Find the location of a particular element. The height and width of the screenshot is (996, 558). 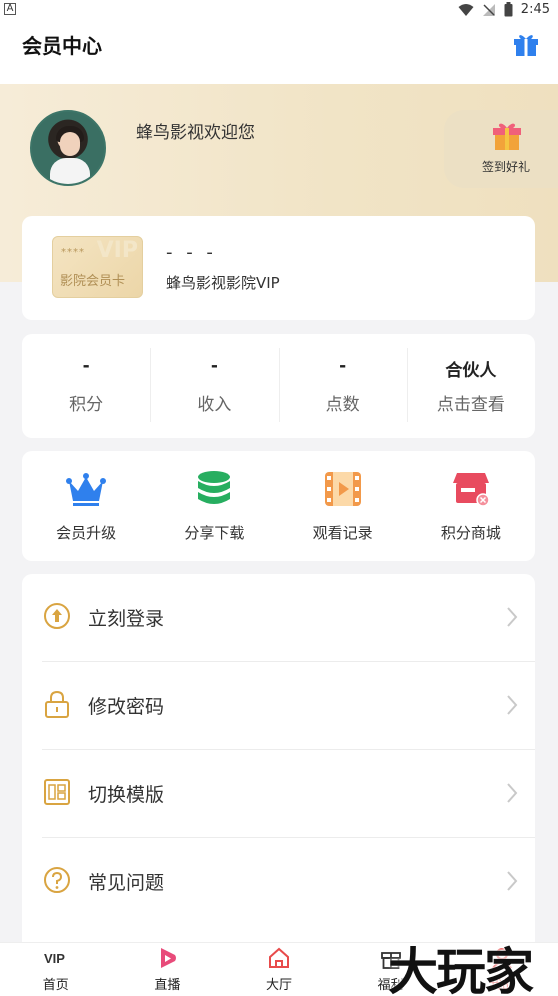

live-icon is located at coordinates (169, 958).